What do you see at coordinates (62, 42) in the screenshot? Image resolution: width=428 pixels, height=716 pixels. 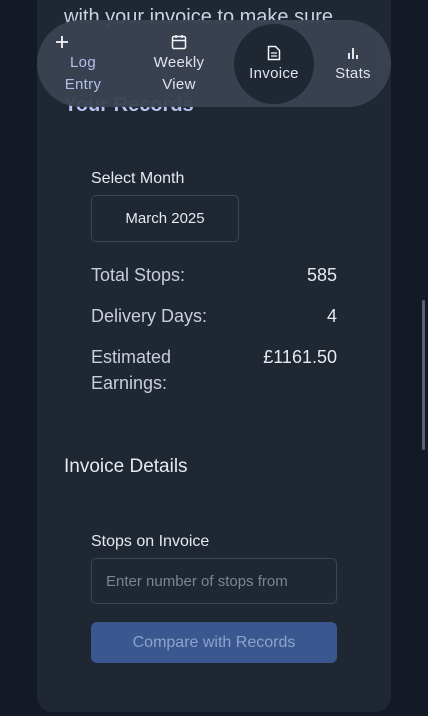 I see `plus-icon` at bounding box center [62, 42].